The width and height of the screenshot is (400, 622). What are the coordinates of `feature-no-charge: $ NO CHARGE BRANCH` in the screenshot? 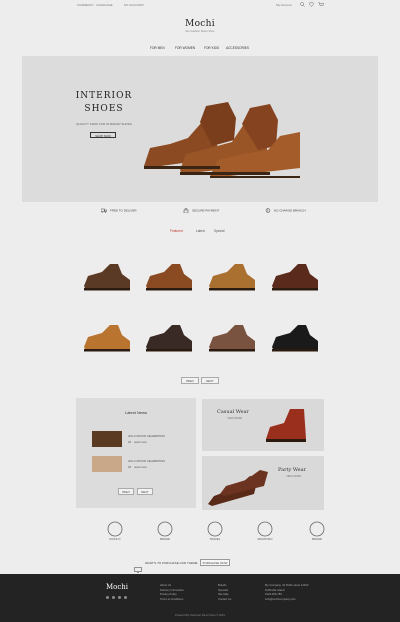 It's located at (285, 211).